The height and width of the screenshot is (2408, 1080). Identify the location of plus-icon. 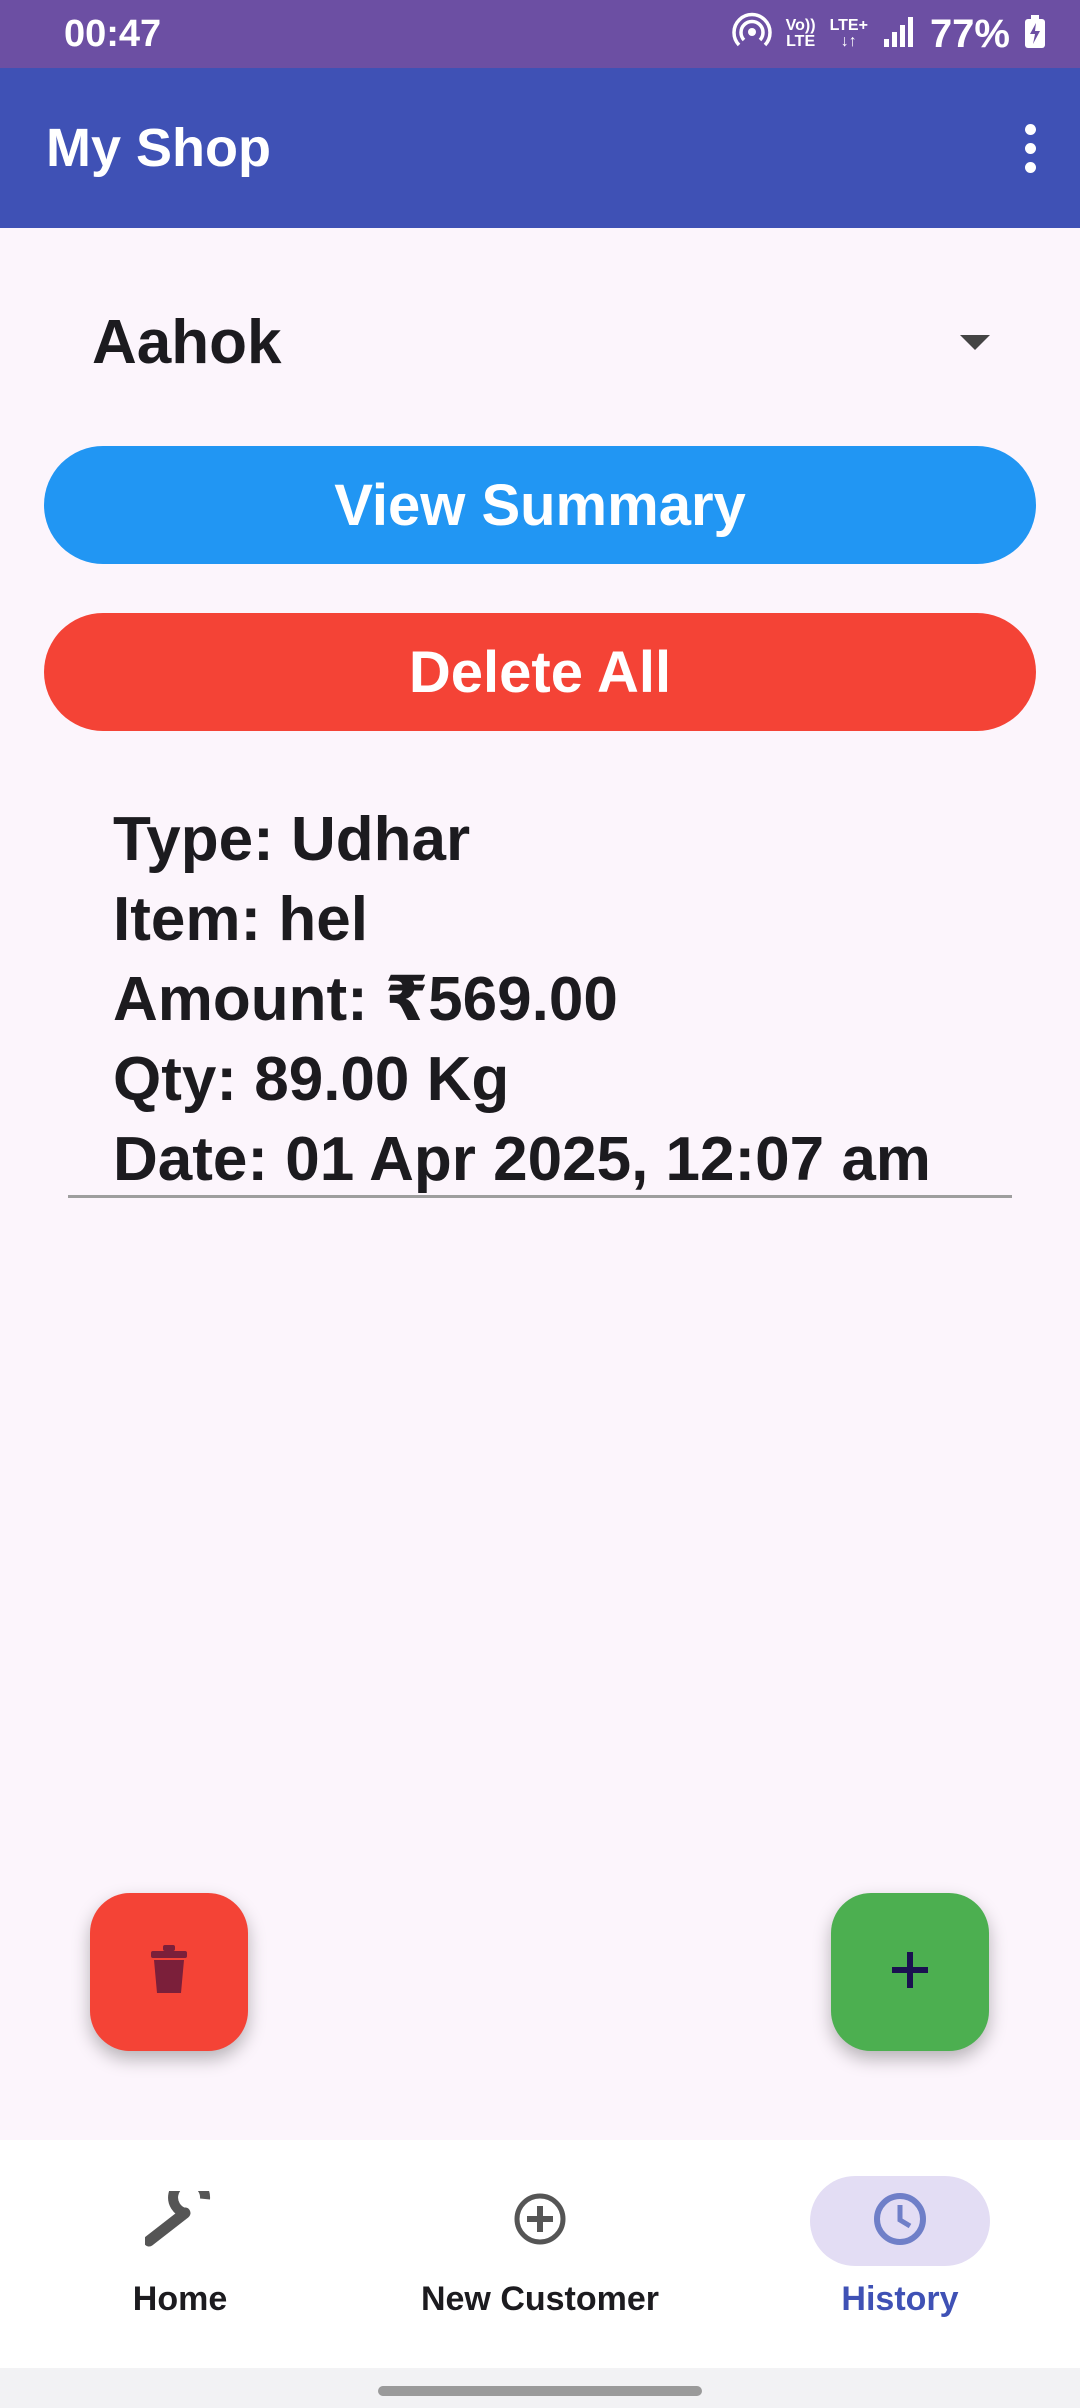
(910, 1972).